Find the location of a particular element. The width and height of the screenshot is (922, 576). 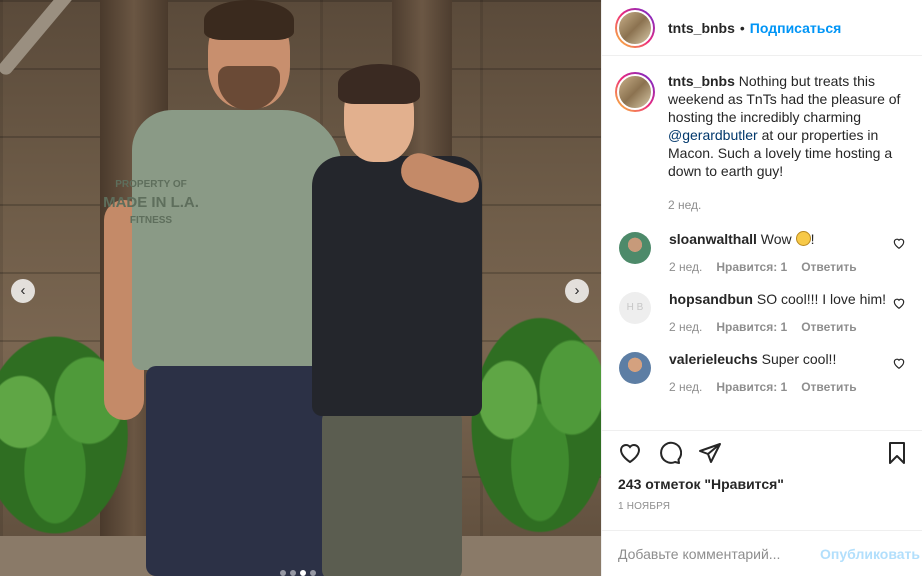

comment-text: Wow is located at coordinates (776, 239).